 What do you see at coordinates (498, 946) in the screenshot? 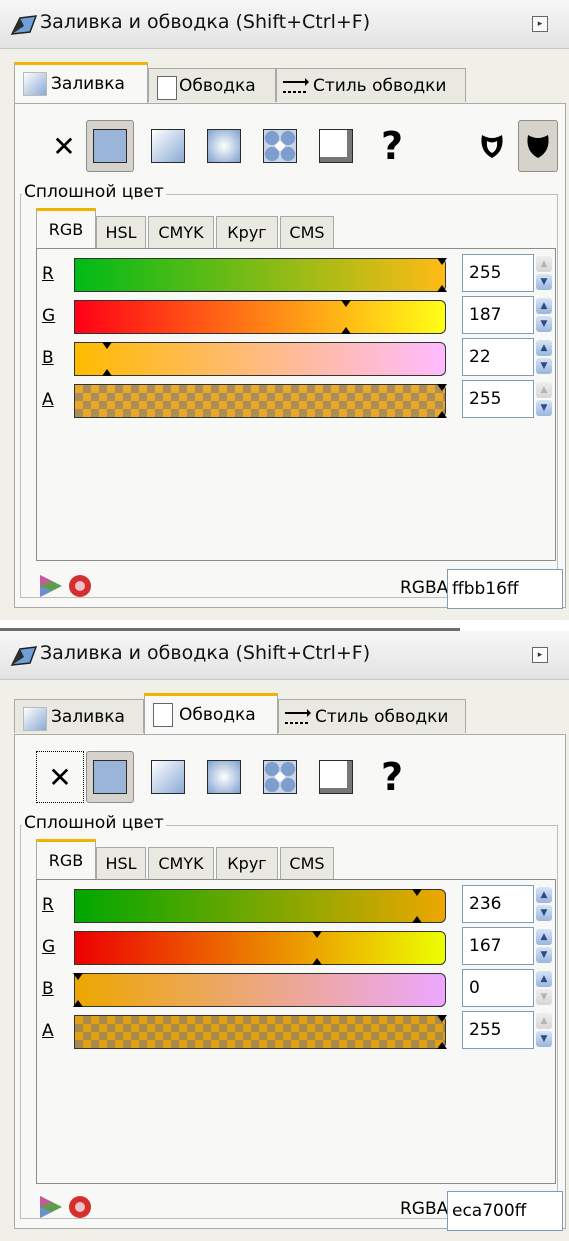
I see `spin-g: 167` at bounding box center [498, 946].